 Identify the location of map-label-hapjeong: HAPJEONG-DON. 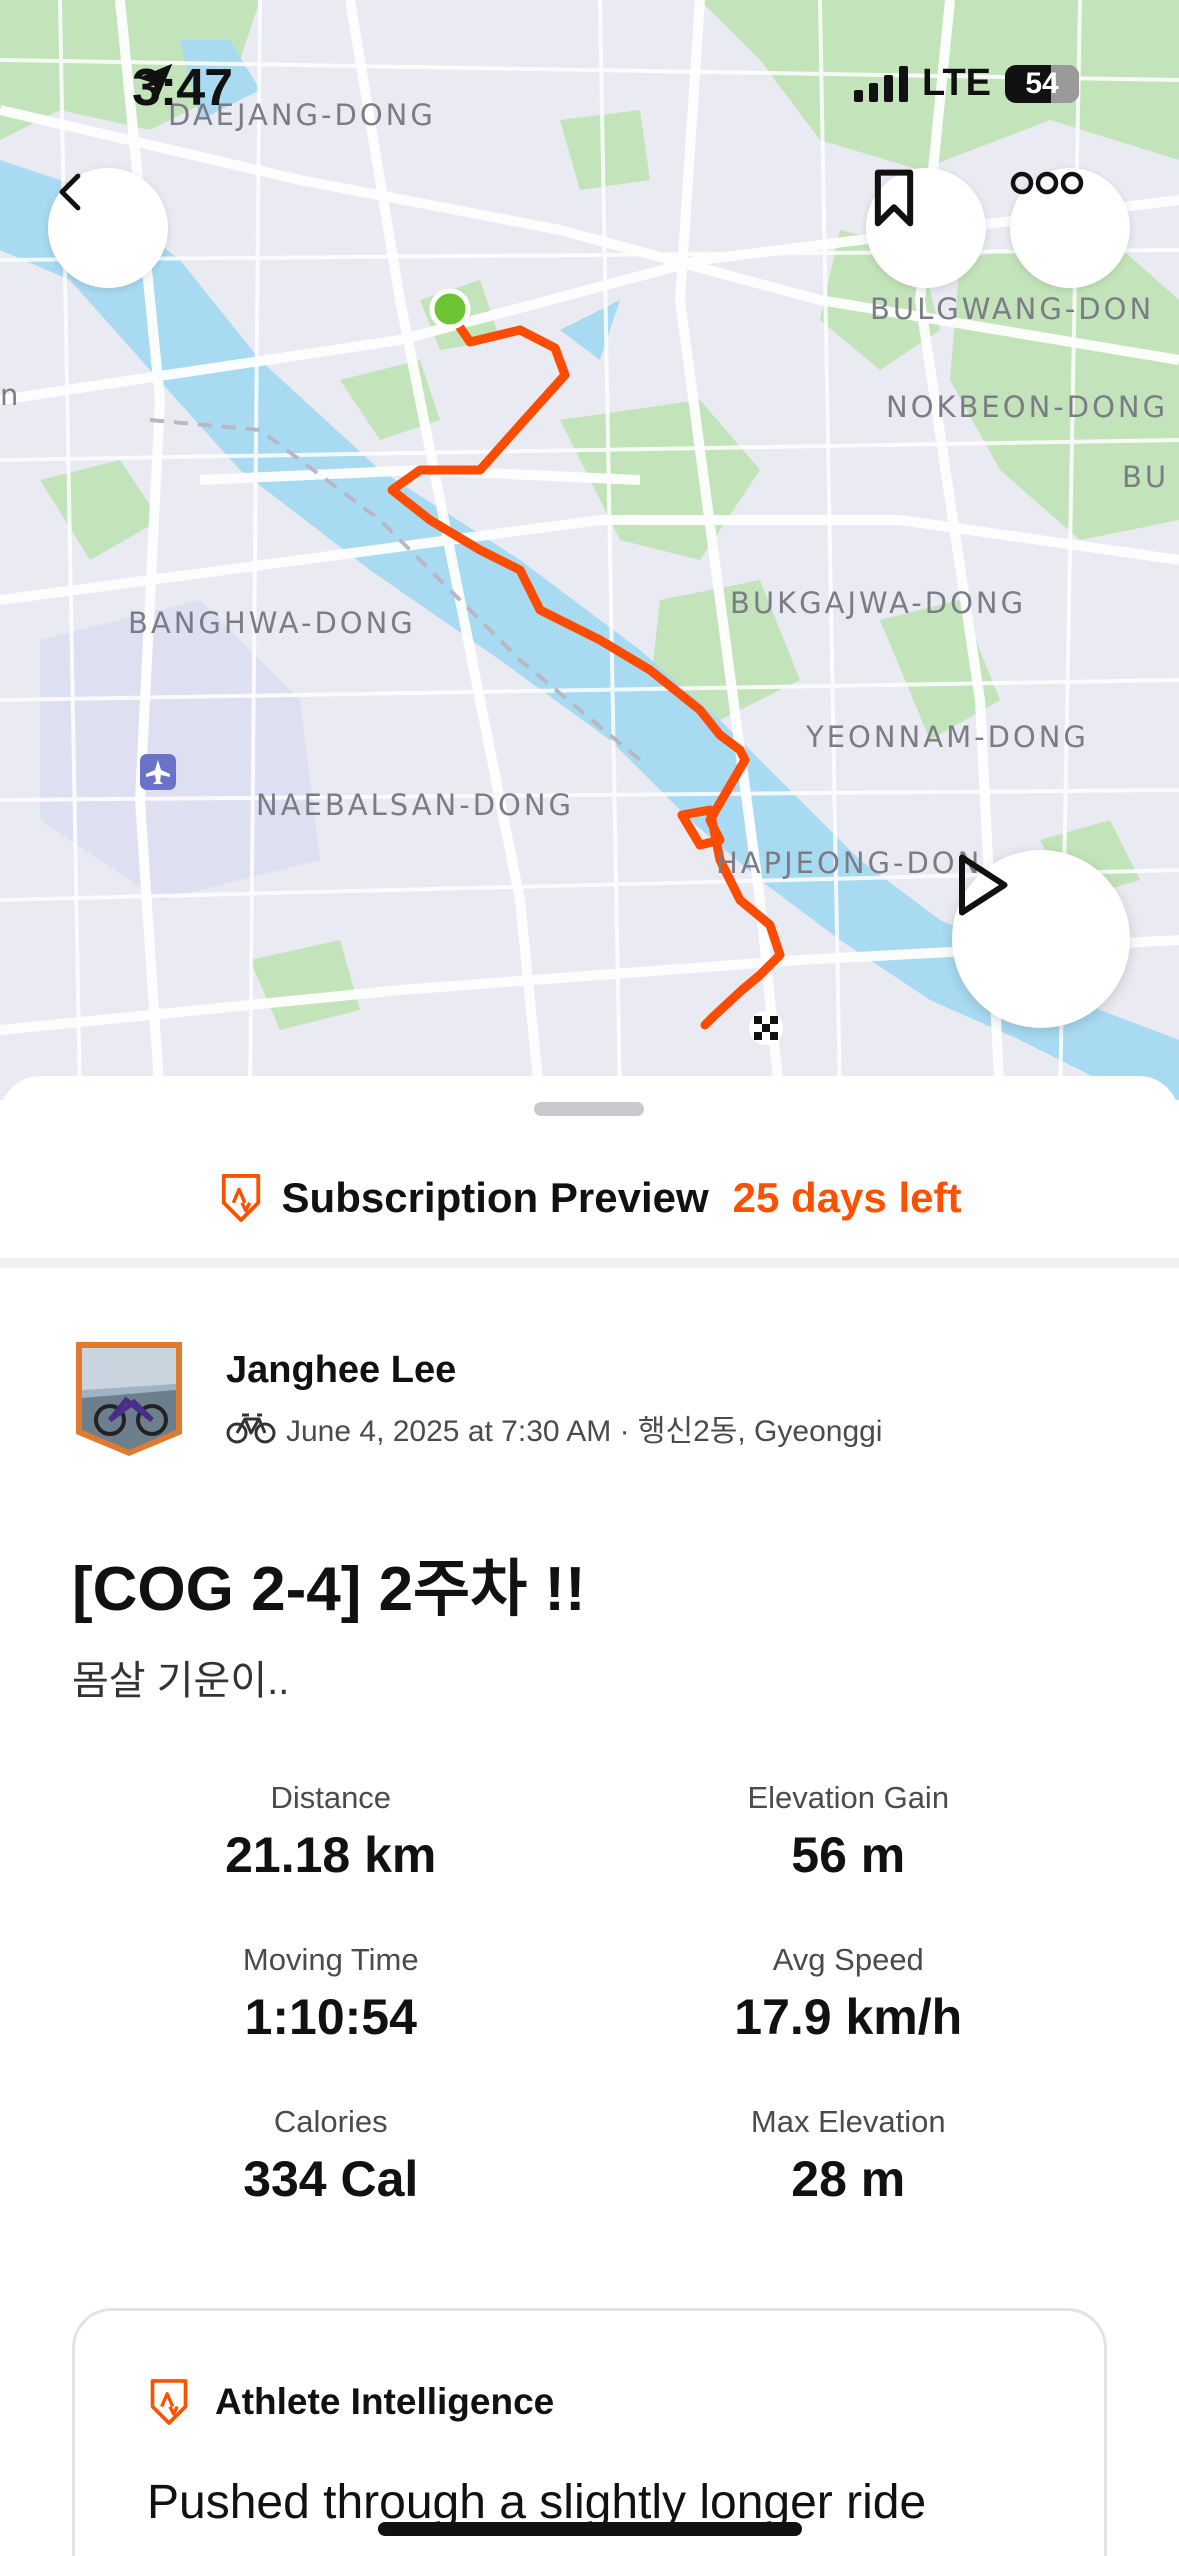
(849, 863).